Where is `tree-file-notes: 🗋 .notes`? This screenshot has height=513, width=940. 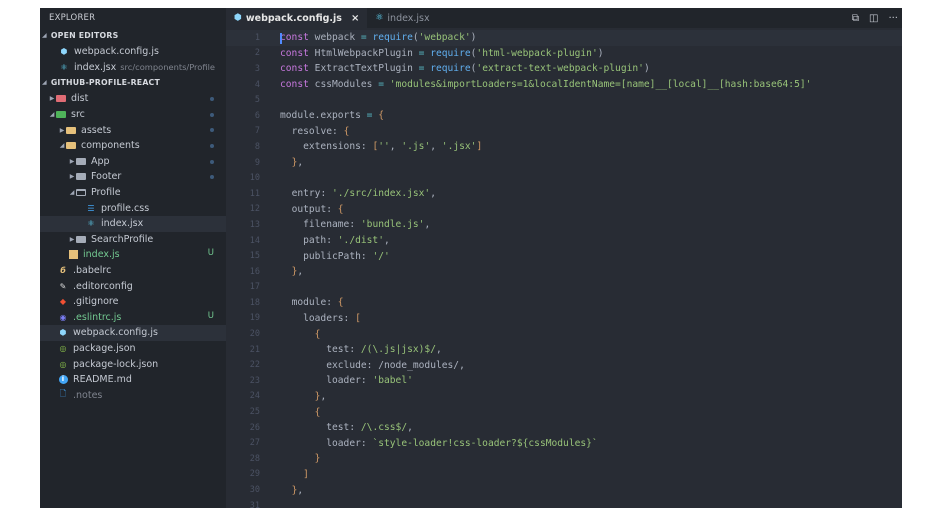
tree-file-notes: 🗋 .notes is located at coordinates (133, 395).